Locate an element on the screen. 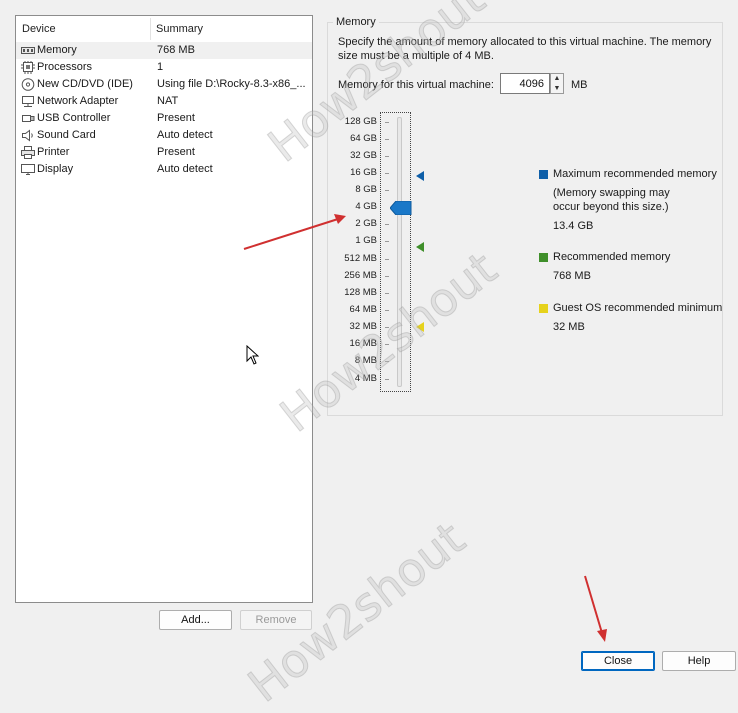  annotation-arrow-close-button is located at coordinates (595, 608).